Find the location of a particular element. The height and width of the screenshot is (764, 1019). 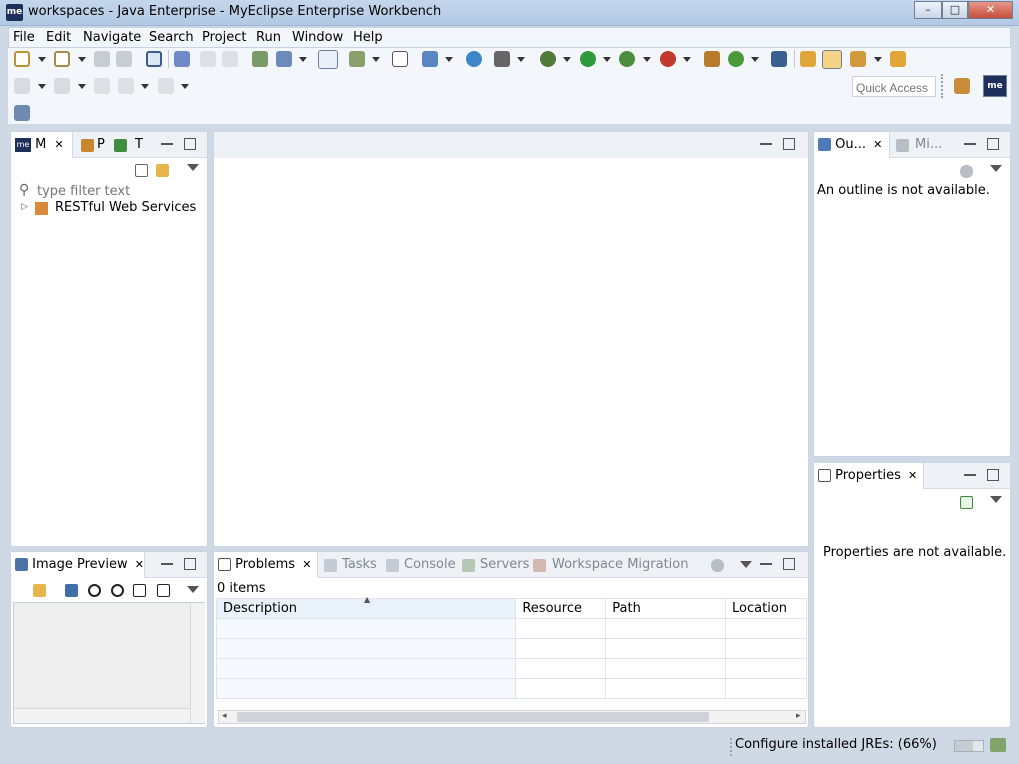

scroll-left-icon: ◂ is located at coordinates (224, 716).